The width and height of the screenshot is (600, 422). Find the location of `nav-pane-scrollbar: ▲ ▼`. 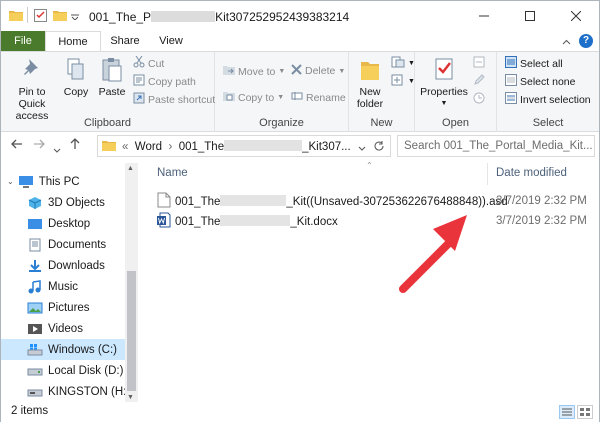

nav-pane-scrollbar: ▲ ▼ is located at coordinates (131, 283).